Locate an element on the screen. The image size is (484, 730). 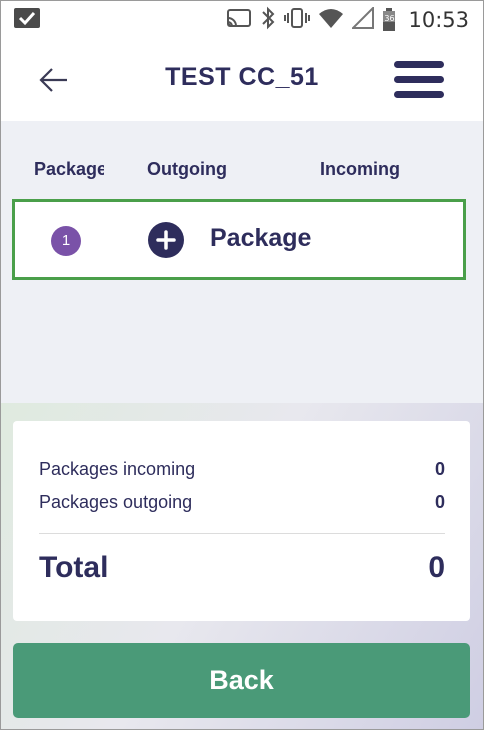
menu-bar-bottom is located at coordinates (419, 94).